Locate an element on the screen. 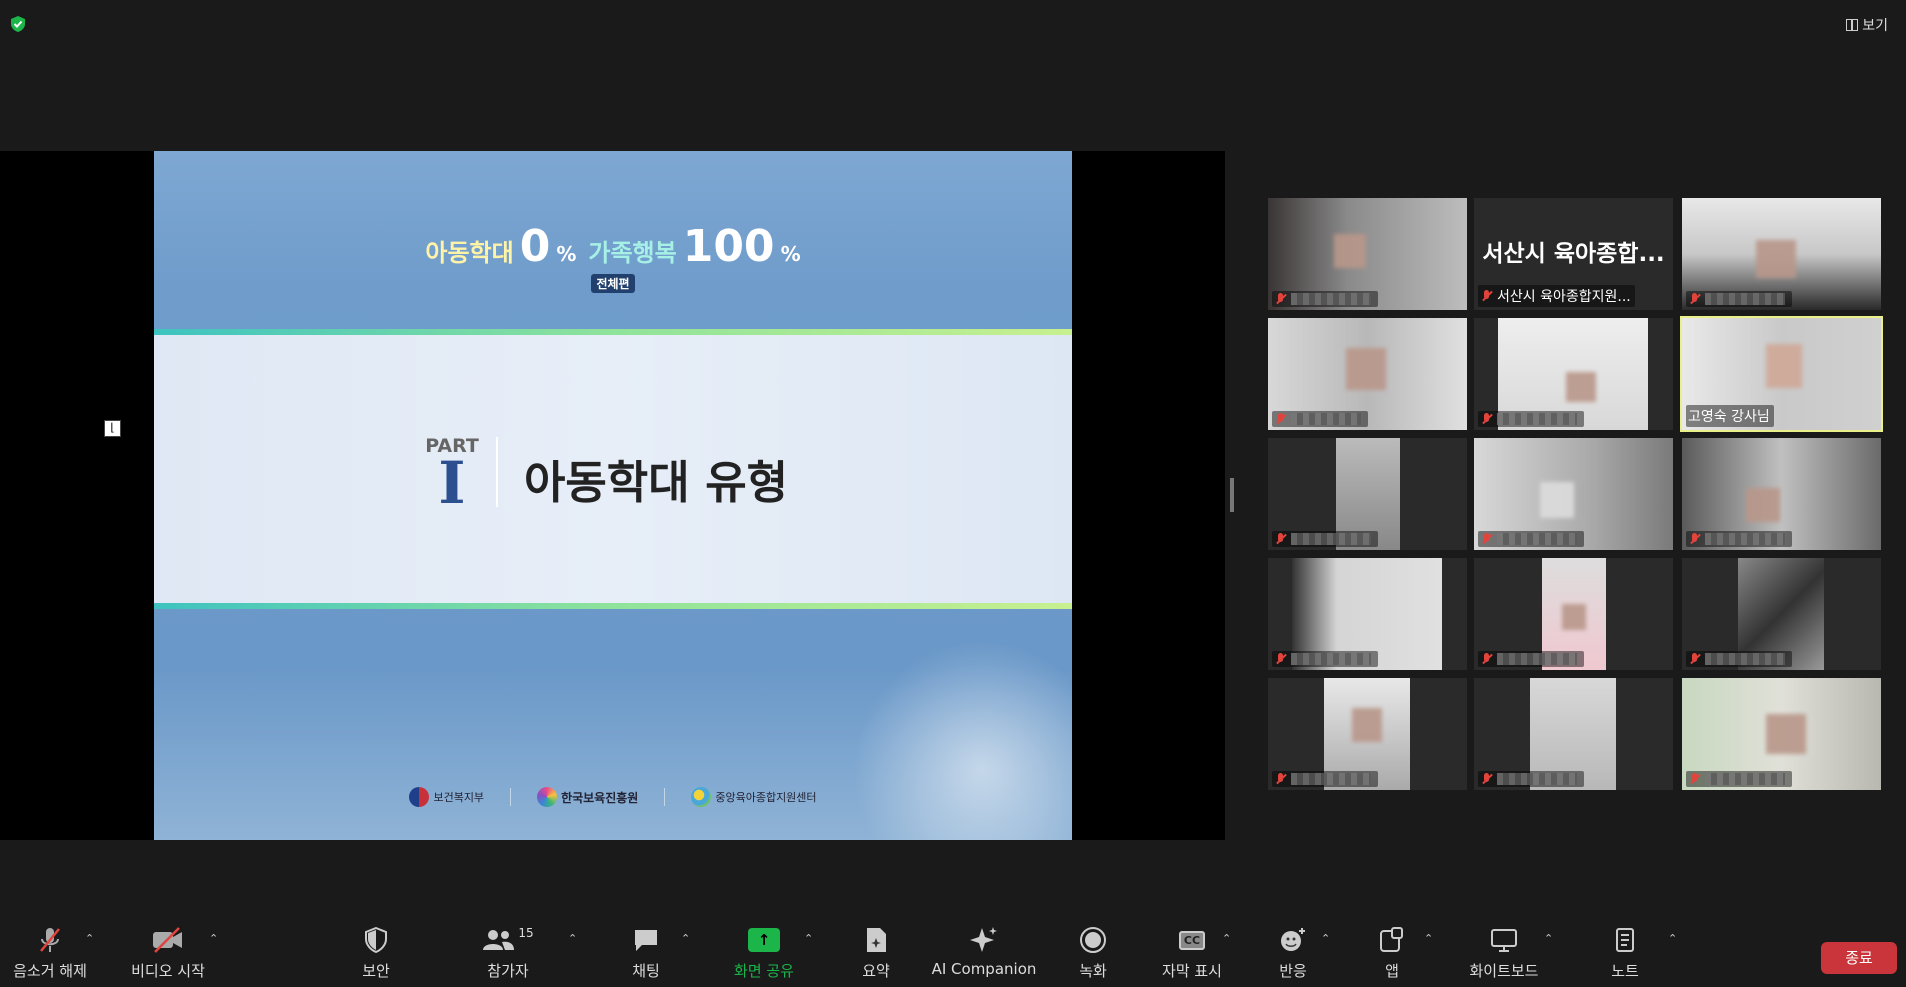  ai-sparkle-icon is located at coordinates (983, 939).